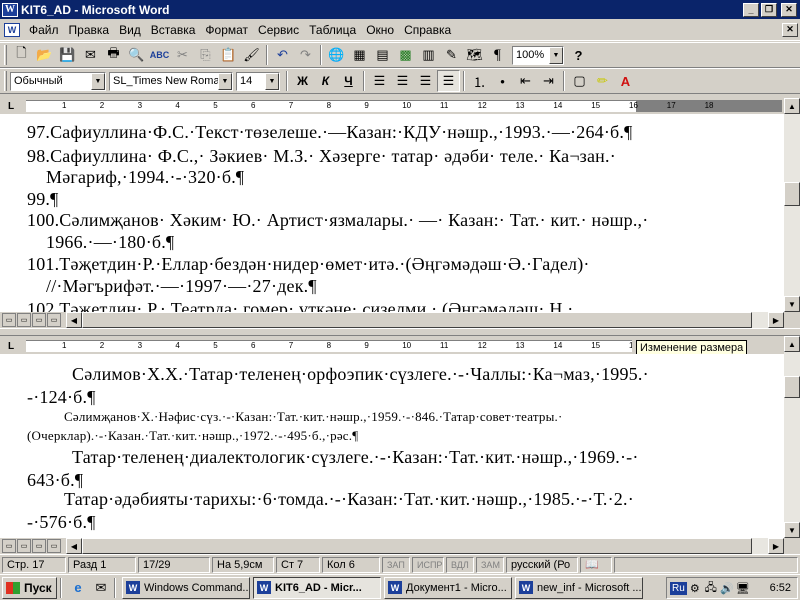 This screenshot has height=600, width=800. Describe the element at coordinates (474, 55) in the screenshot. I see `document-map-icon: 🗺` at that location.